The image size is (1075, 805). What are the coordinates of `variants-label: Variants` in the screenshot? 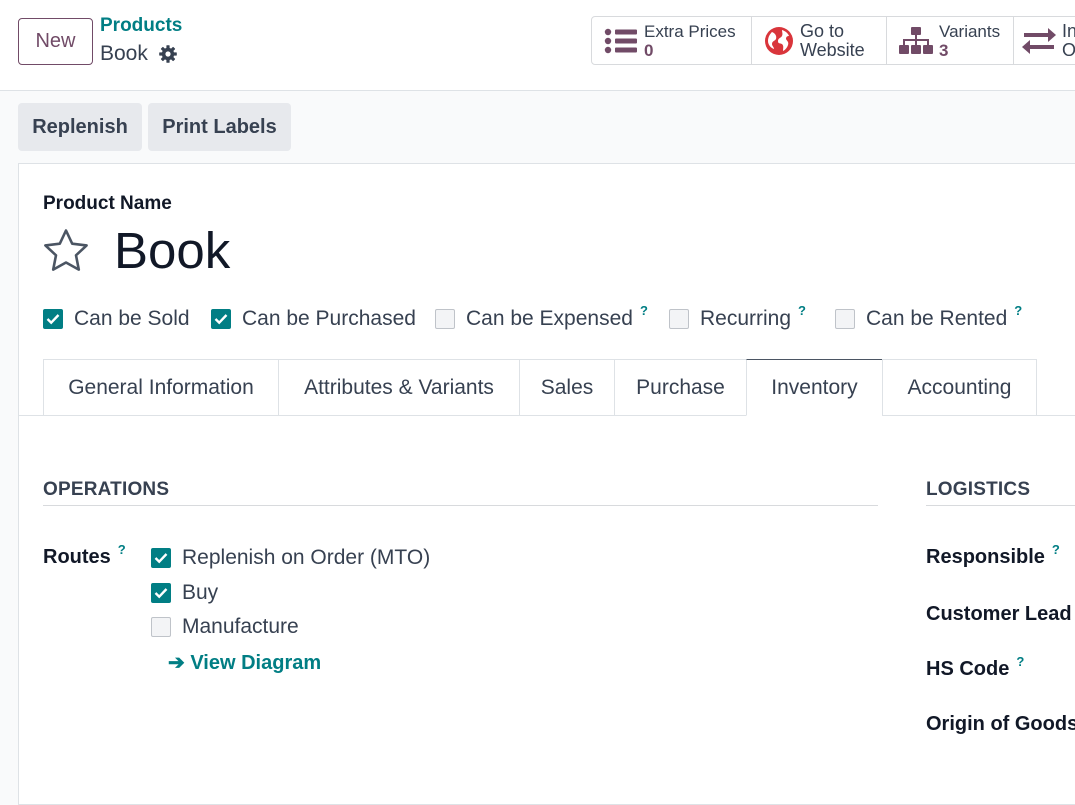 It's located at (970, 31).